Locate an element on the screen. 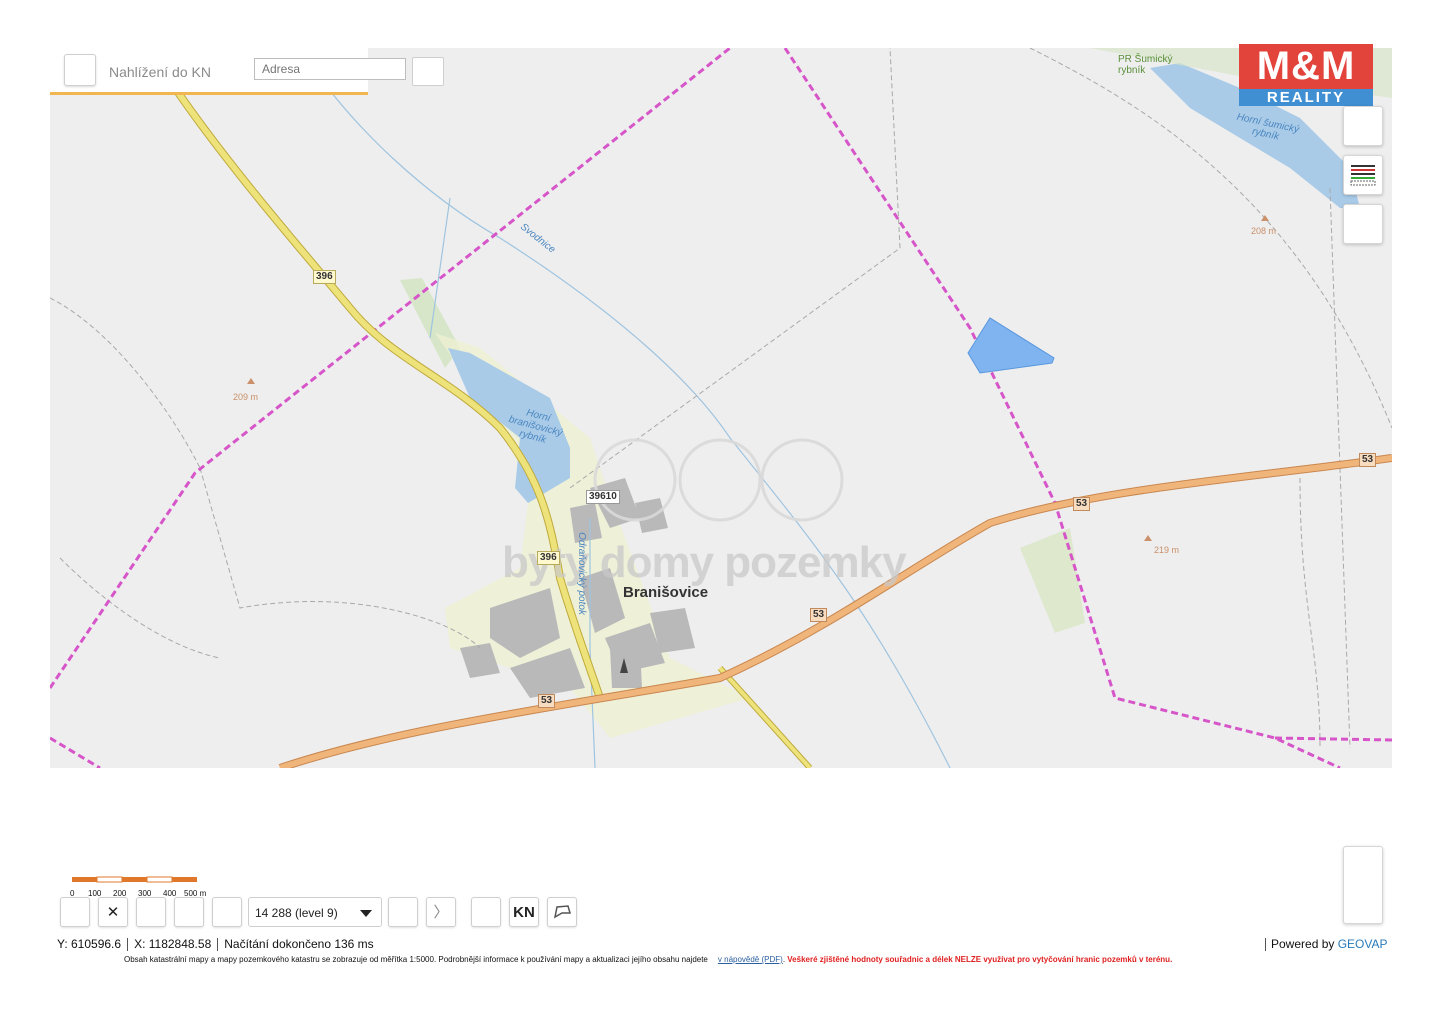 This screenshot has width=1440, height=1017. brand-logo: M&M REALITY is located at coordinates (1306, 75).